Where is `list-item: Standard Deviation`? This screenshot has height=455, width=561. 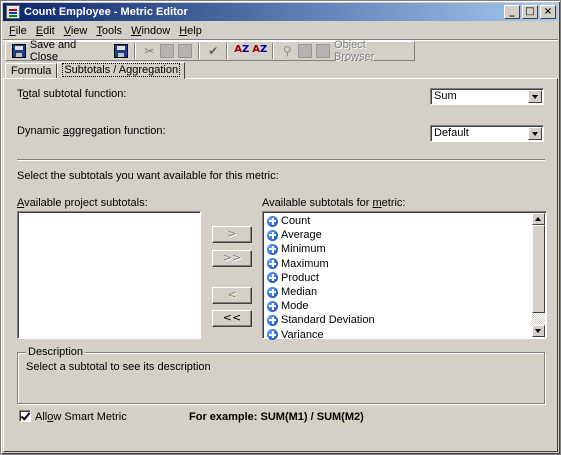
list-item: Standard Deviation is located at coordinates (404, 320).